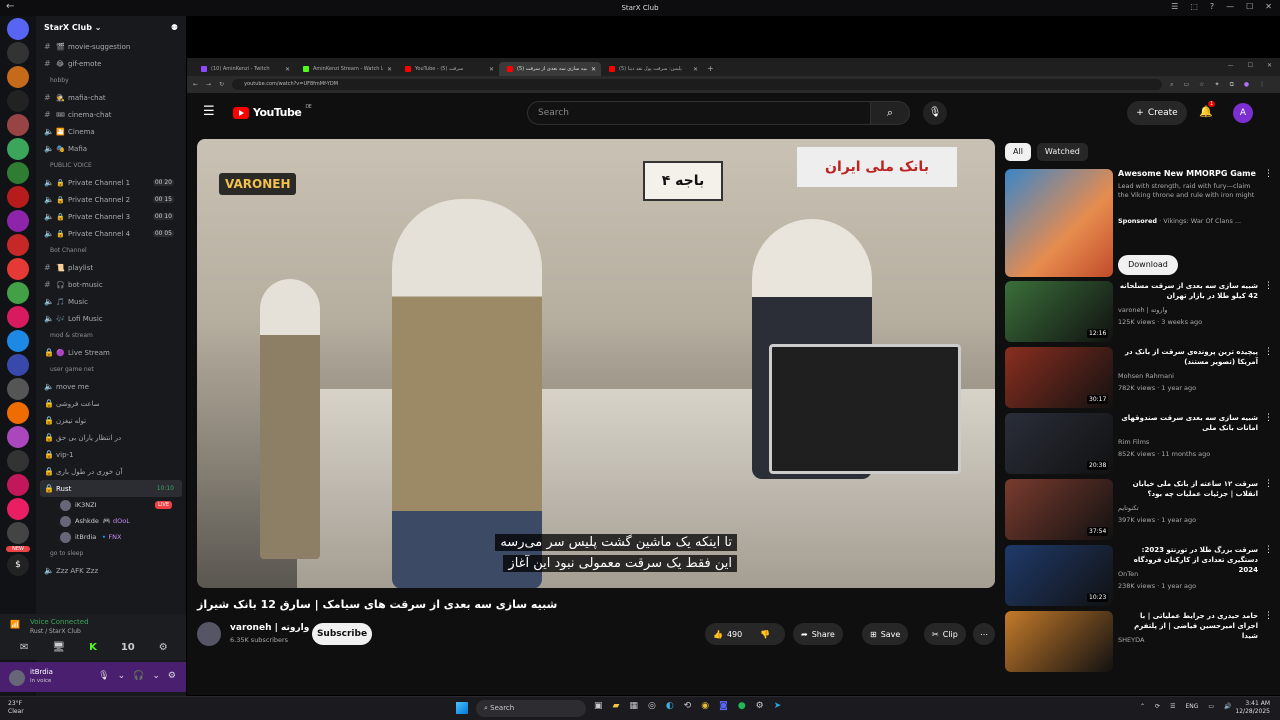 This screenshot has width=1280, height=720. Describe the element at coordinates (1217, 85) in the screenshot. I see `extension-icon: ✦` at that location.